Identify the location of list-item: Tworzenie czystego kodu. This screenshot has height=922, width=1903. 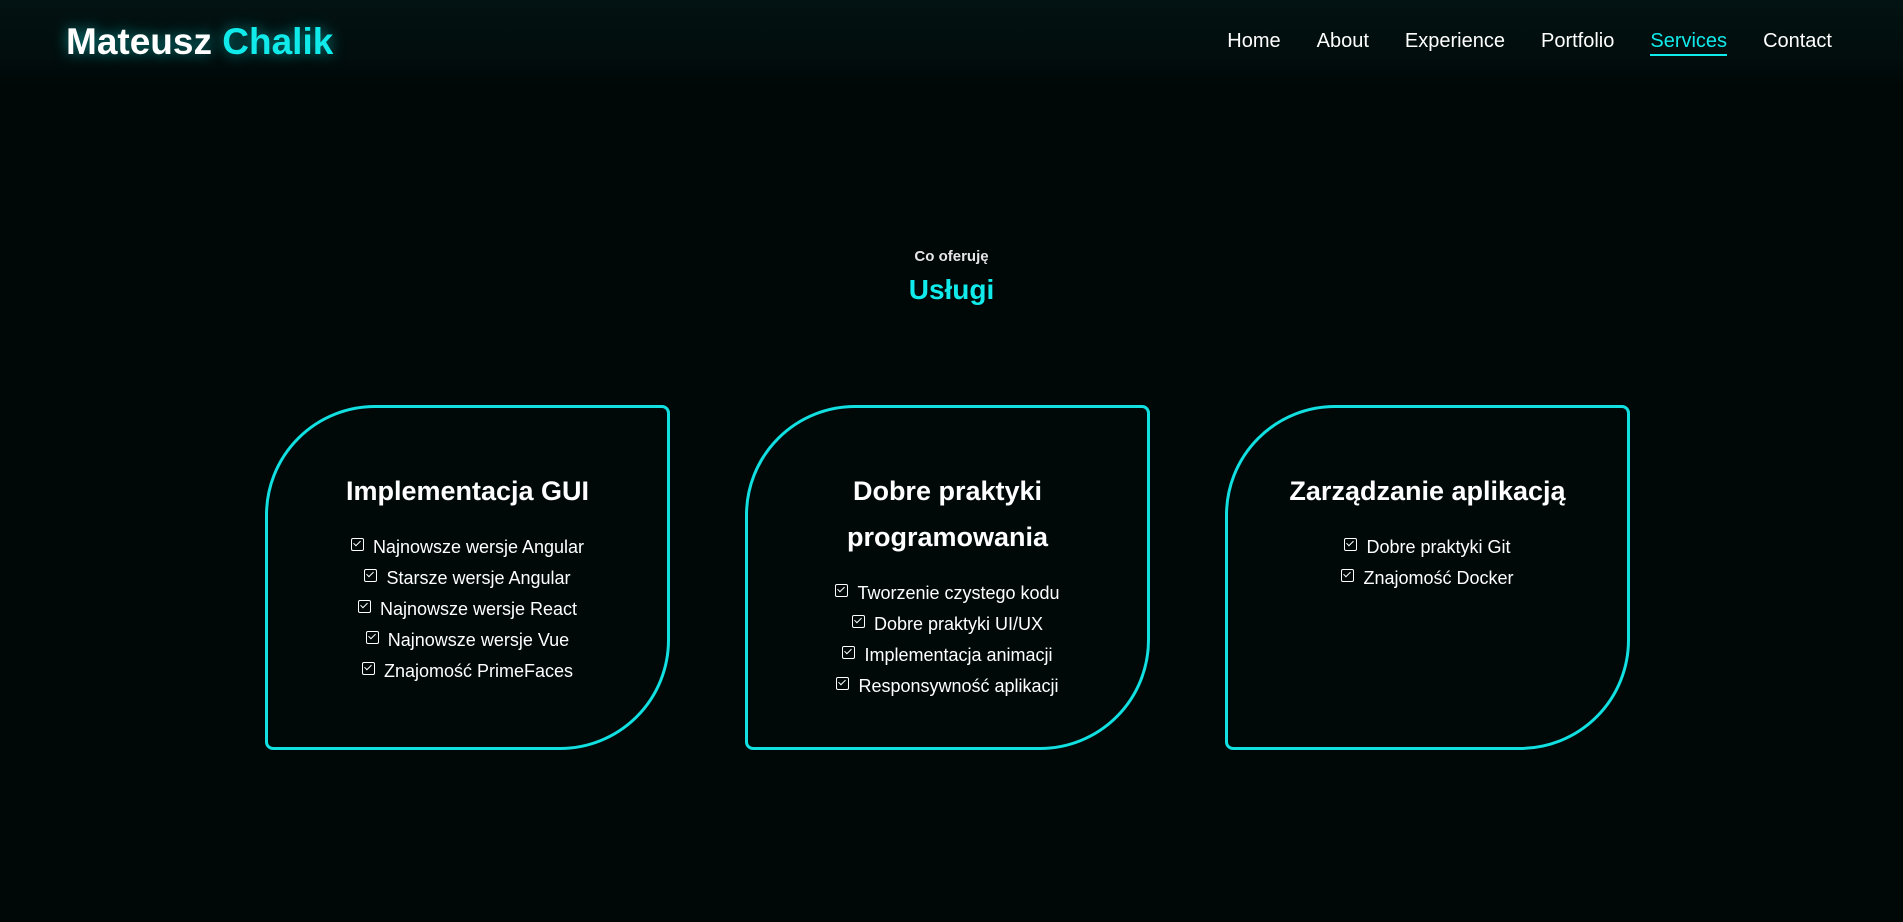
(947, 593).